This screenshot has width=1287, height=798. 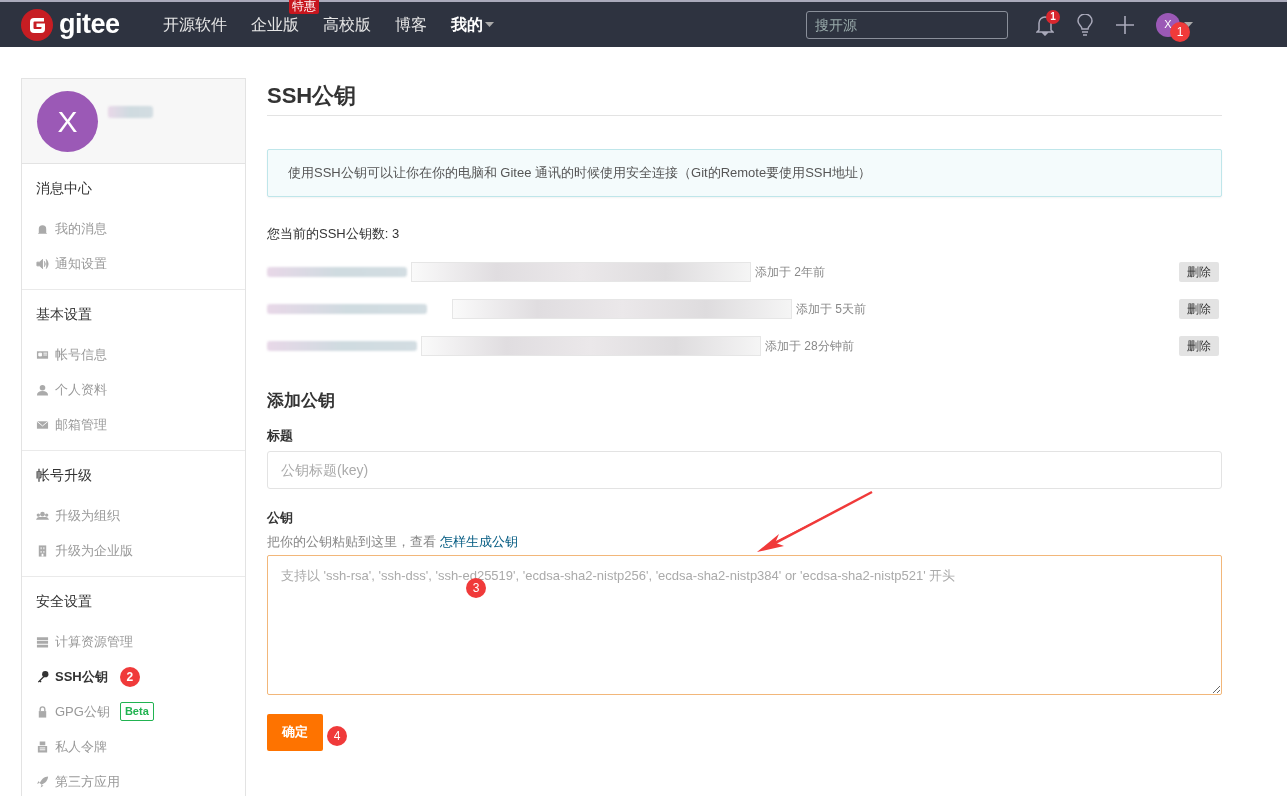 I want to click on item-label: 升级为组织, so click(x=87, y=515).